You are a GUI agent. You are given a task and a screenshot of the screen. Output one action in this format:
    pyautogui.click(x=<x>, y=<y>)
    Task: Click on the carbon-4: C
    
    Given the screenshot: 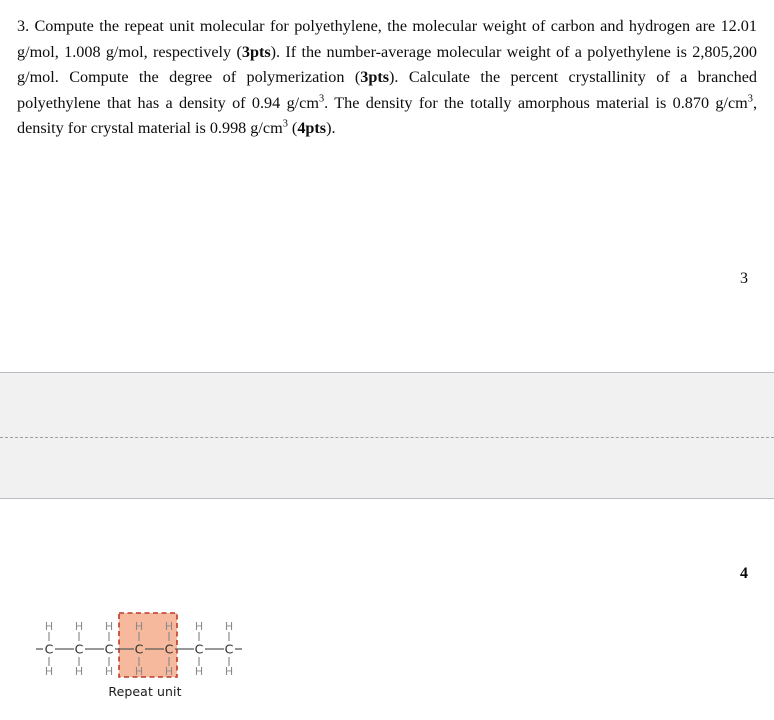 What is the action you would take?
    pyautogui.click(x=139, y=649)
    